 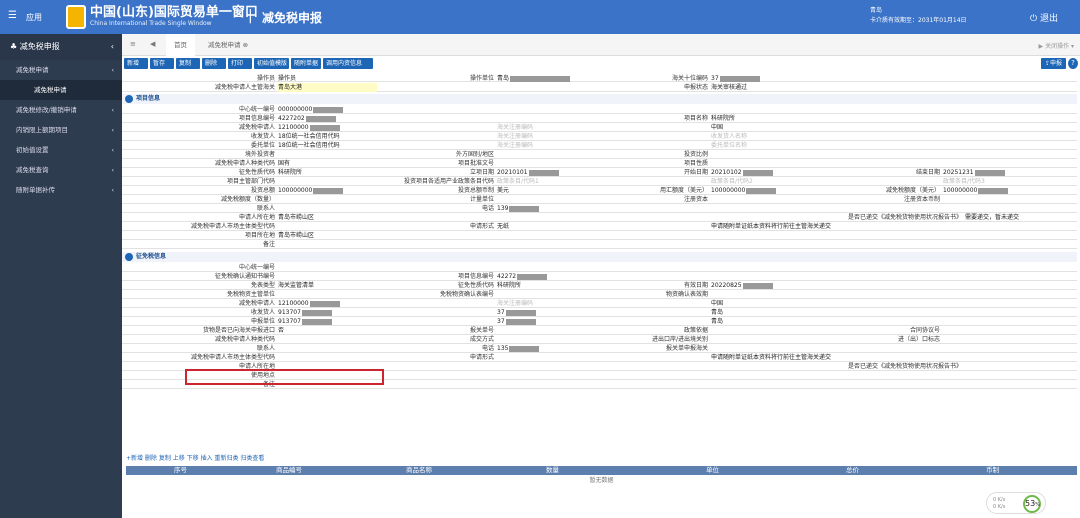 What do you see at coordinates (295, 109) in the screenshot?
I see `field-value-text: 000000000` at bounding box center [295, 109].